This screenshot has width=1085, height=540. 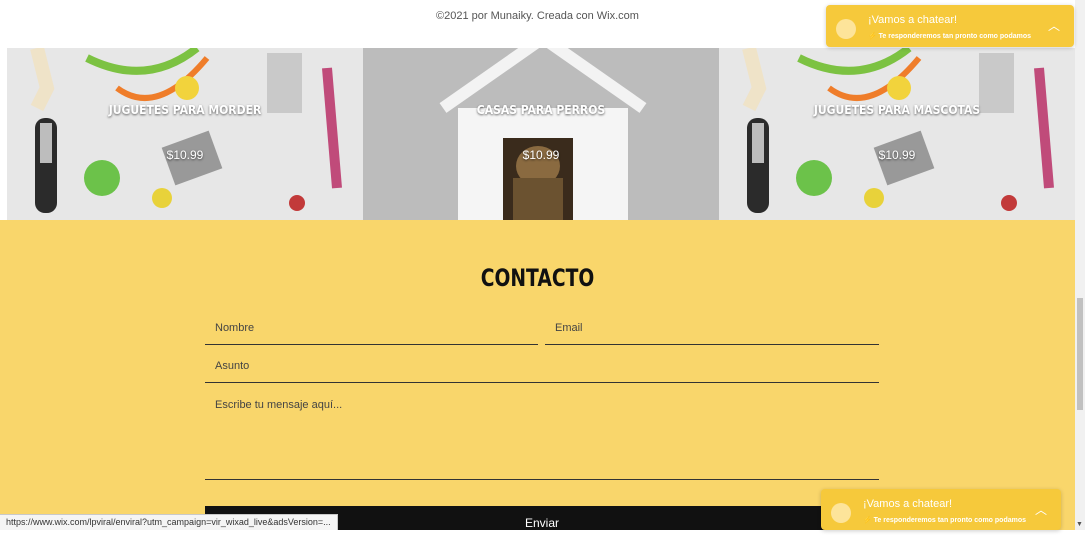 I want to click on page-scrollbar: ▼, so click(x=1080, y=265).